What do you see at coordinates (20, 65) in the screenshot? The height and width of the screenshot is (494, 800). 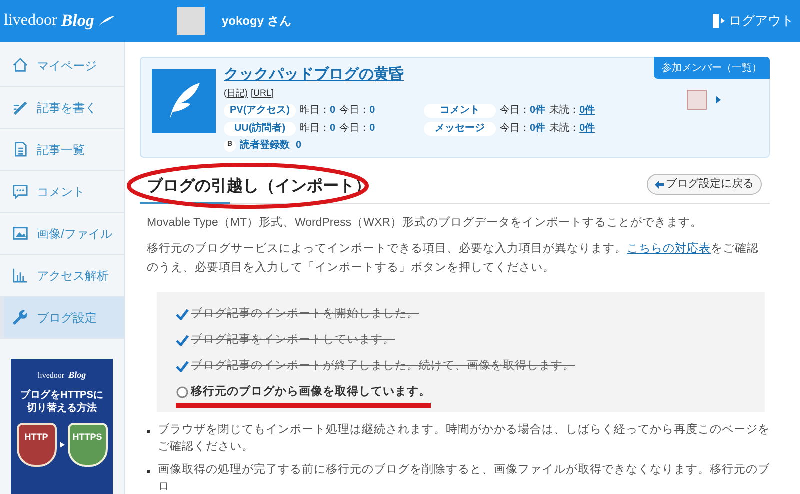 I see `home-icon` at bounding box center [20, 65].